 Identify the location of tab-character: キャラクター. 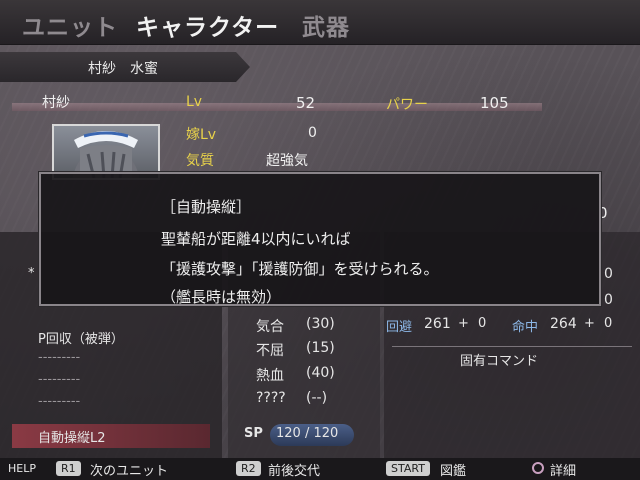
(207, 25).